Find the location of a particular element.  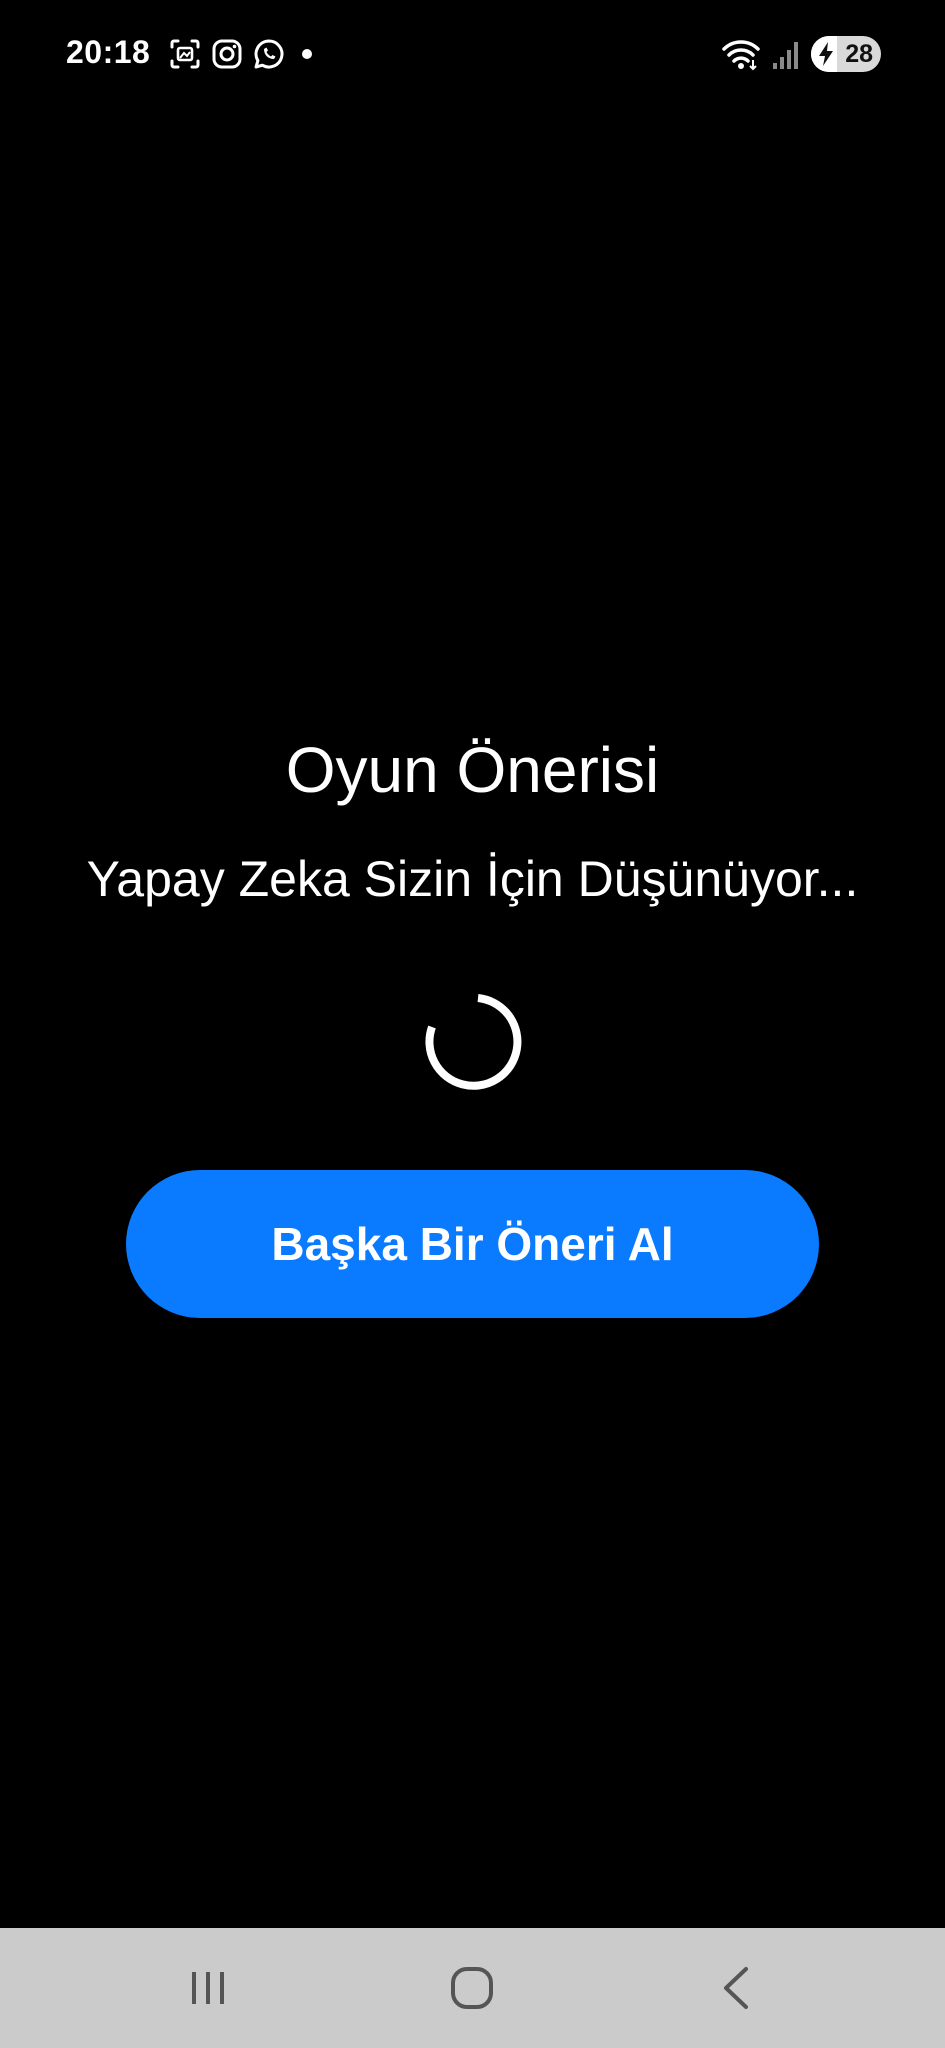

more-dot-icon is located at coordinates (307, 54).